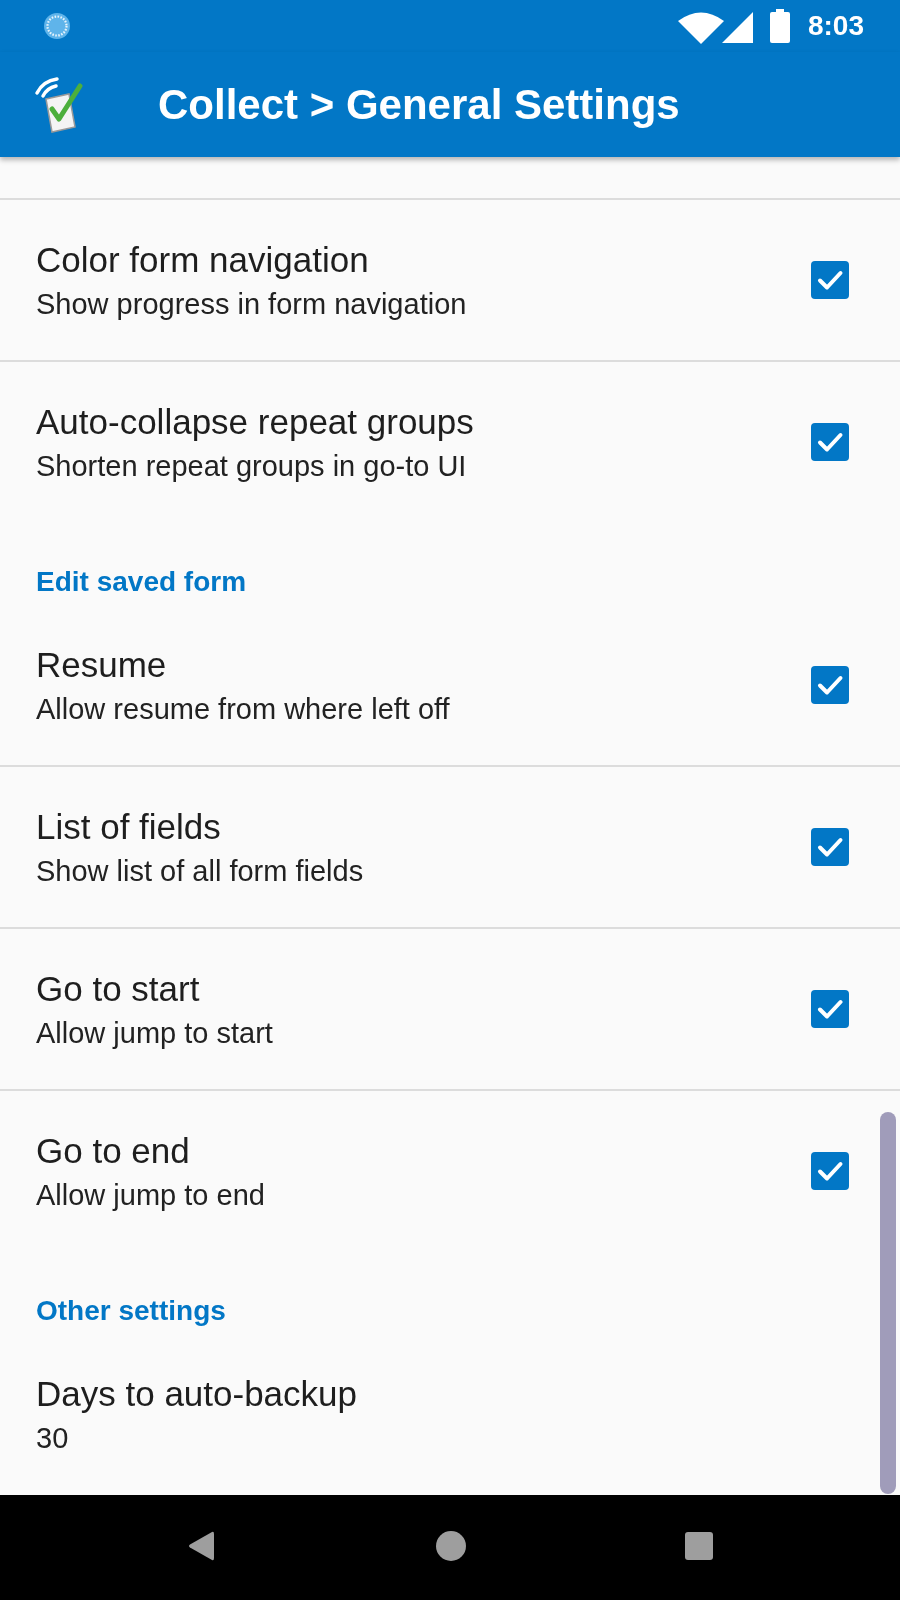 Image resolution: width=900 pixels, height=1600 pixels. Describe the element at coordinates (131, 1311) in the screenshot. I see `category-header: Other settings` at that location.